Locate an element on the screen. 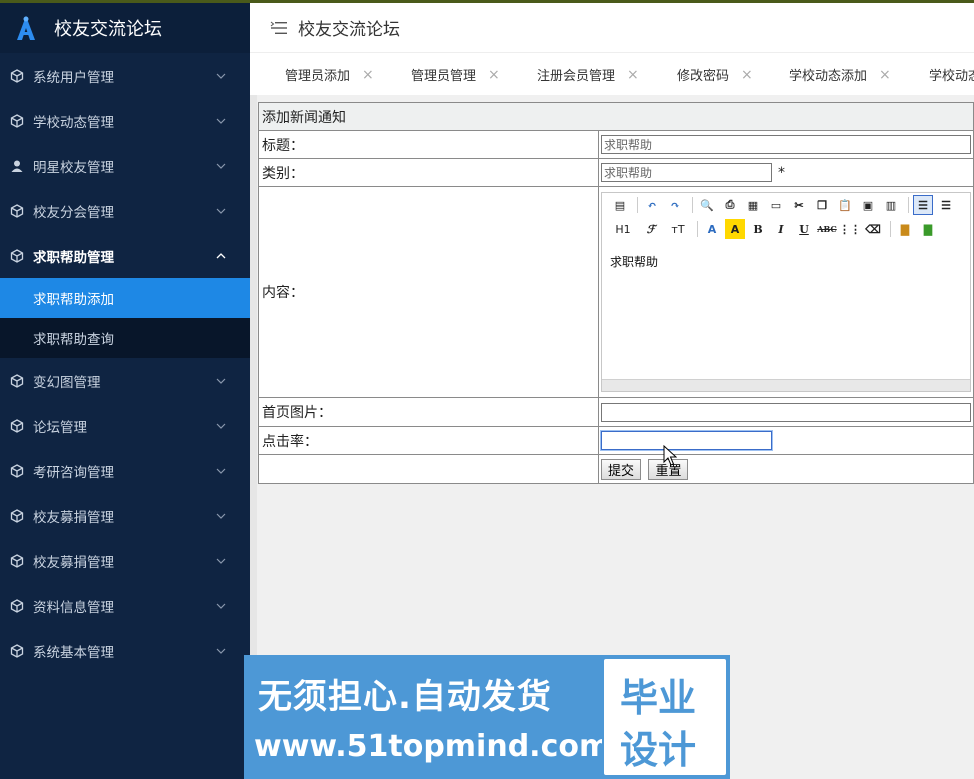 This screenshot has height=779, width=974. clicks-input is located at coordinates (686, 440).